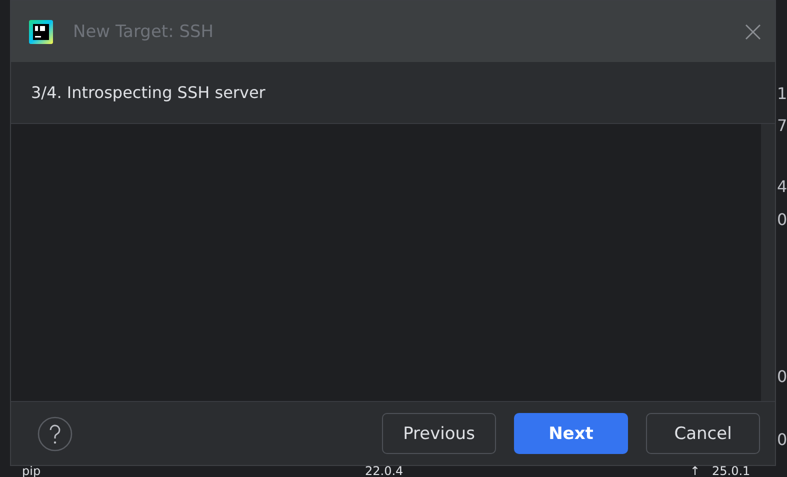 This screenshot has height=477, width=787. I want to click on close-icon, so click(753, 32).